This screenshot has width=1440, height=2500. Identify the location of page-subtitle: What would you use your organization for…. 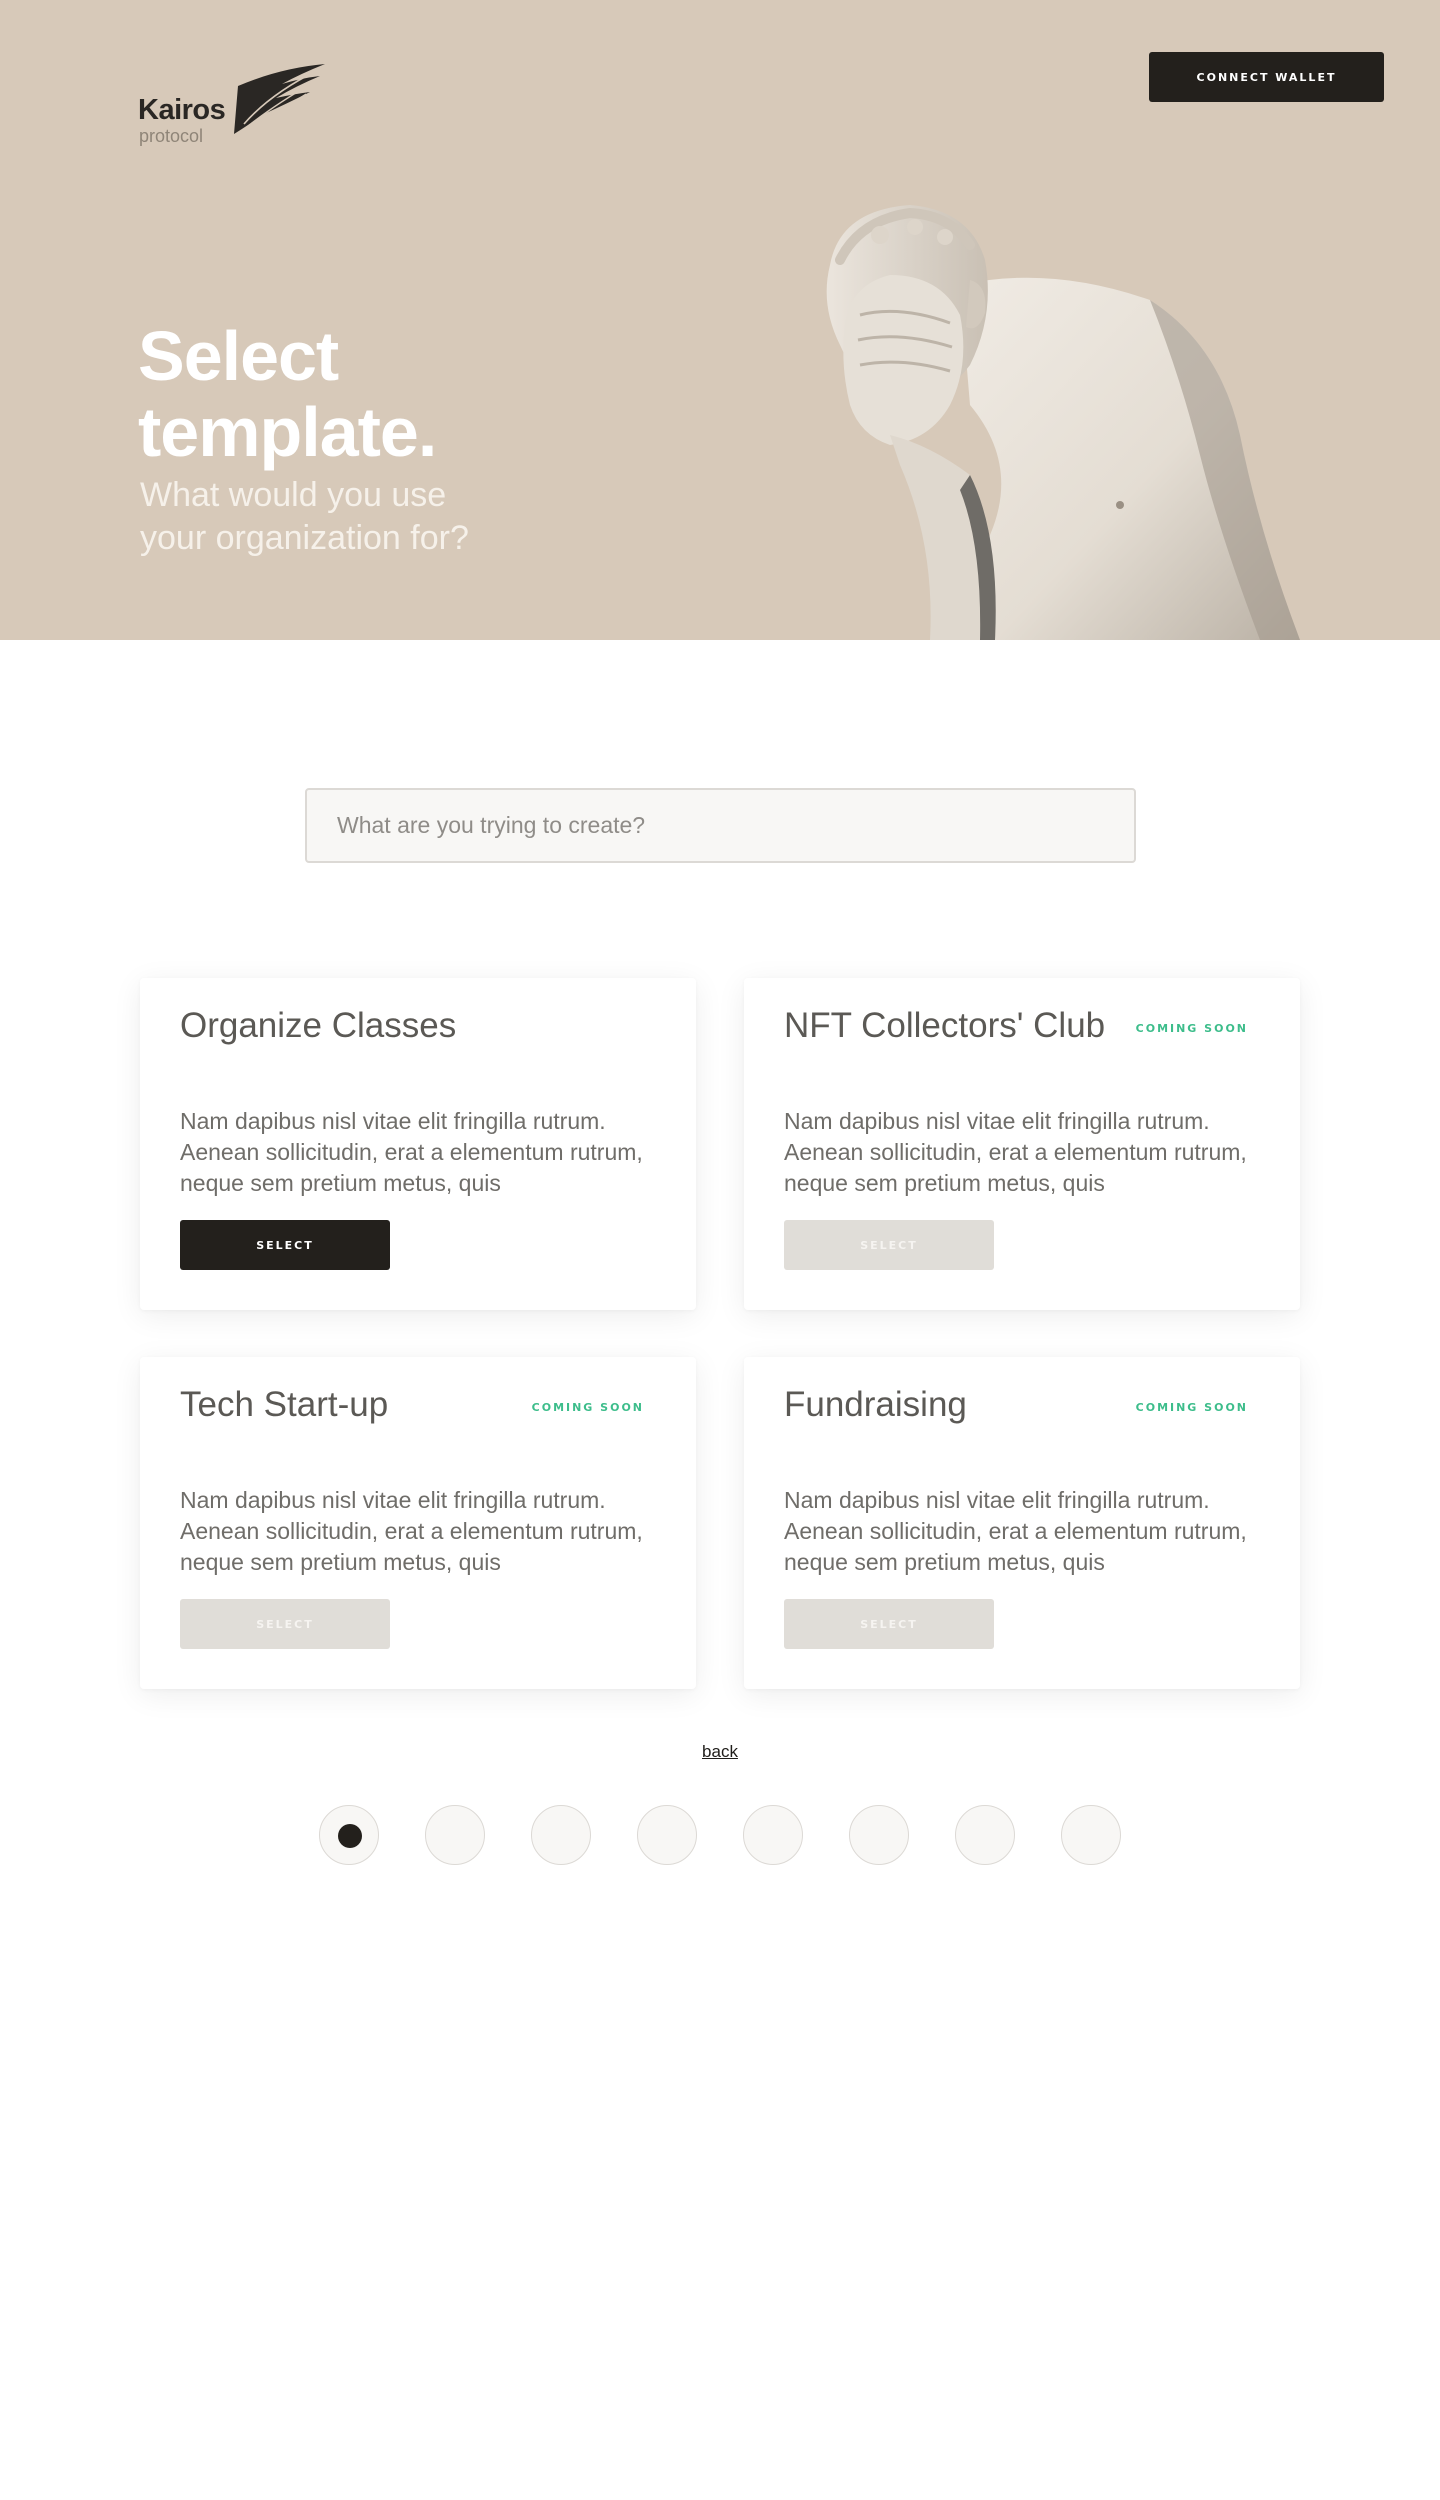
(350, 517).